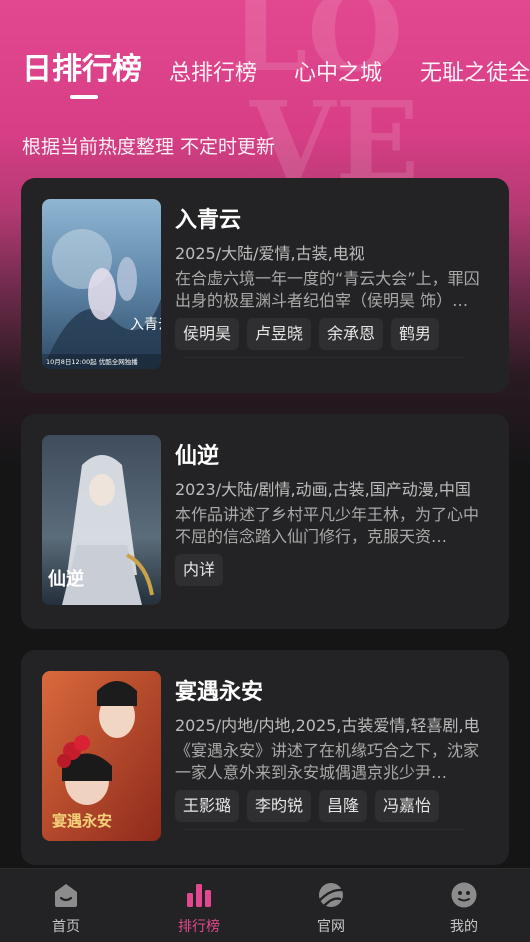 The image size is (530, 942). What do you see at coordinates (343, 806) in the screenshot?
I see `cast-tag: 昌隆` at bounding box center [343, 806].